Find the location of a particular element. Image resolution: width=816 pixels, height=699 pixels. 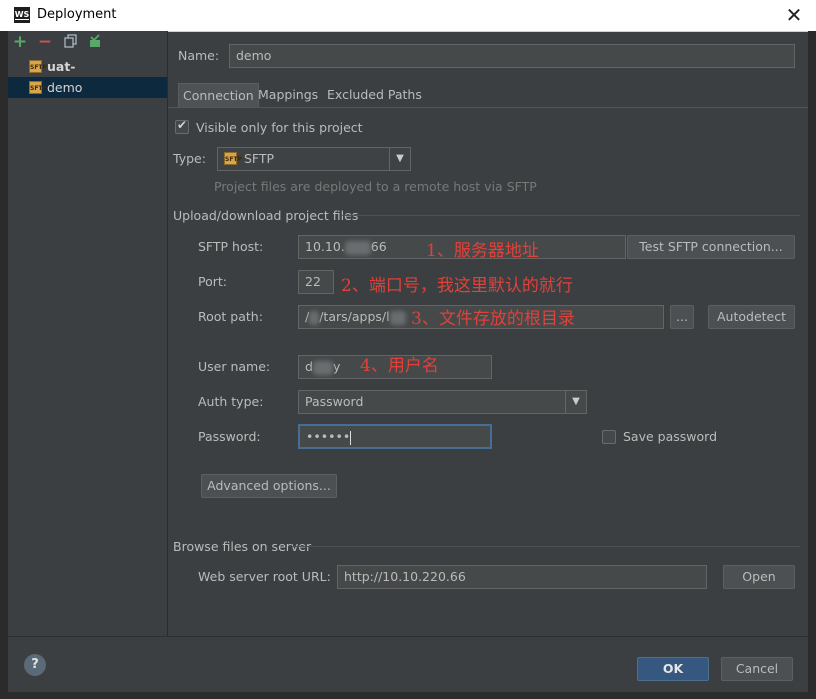

type-label: Type: is located at coordinates (189, 158).